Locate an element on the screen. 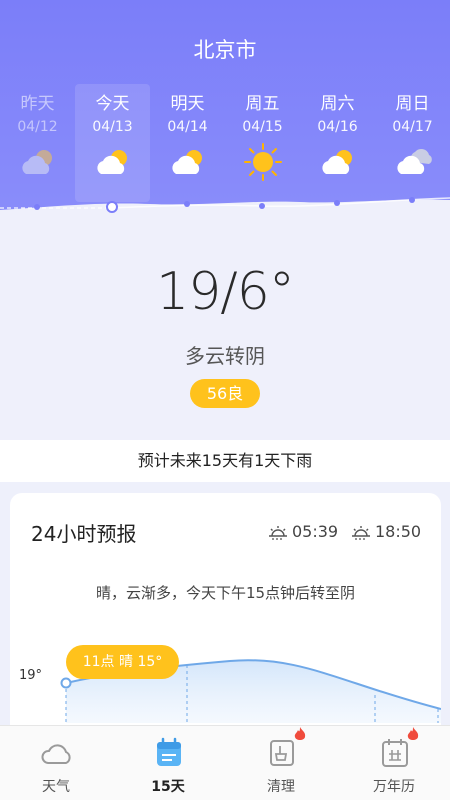 This screenshot has width=450, height=800. sunset-icon is located at coordinates (361, 532).